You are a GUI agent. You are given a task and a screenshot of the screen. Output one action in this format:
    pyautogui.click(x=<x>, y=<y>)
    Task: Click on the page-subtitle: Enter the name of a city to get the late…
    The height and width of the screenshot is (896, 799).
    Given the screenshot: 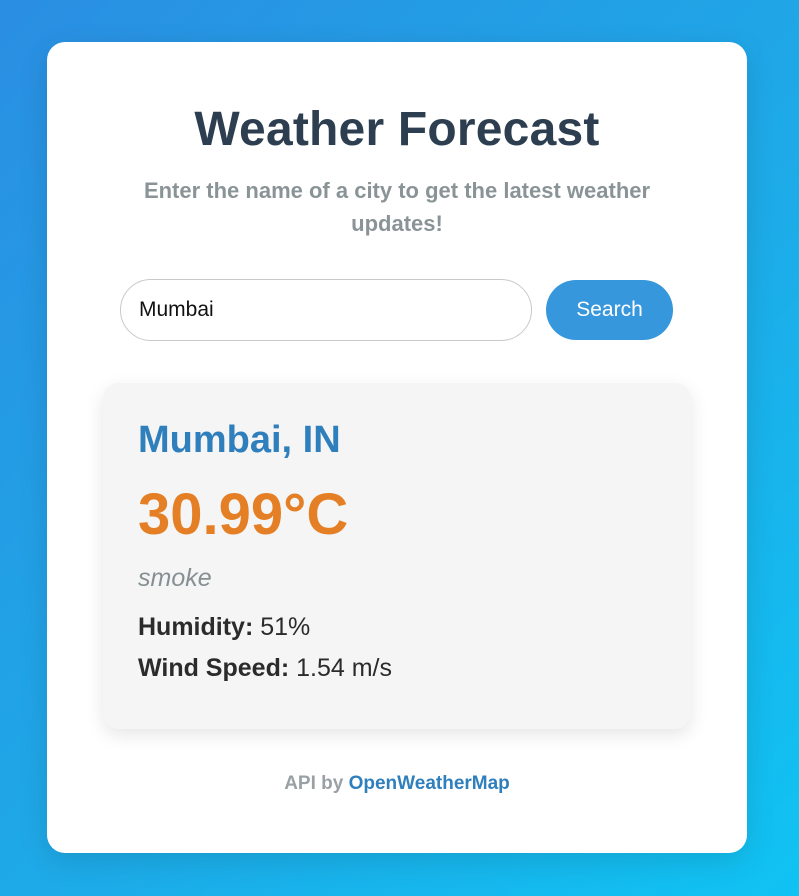 What is the action you would take?
    pyautogui.click(x=397, y=207)
    